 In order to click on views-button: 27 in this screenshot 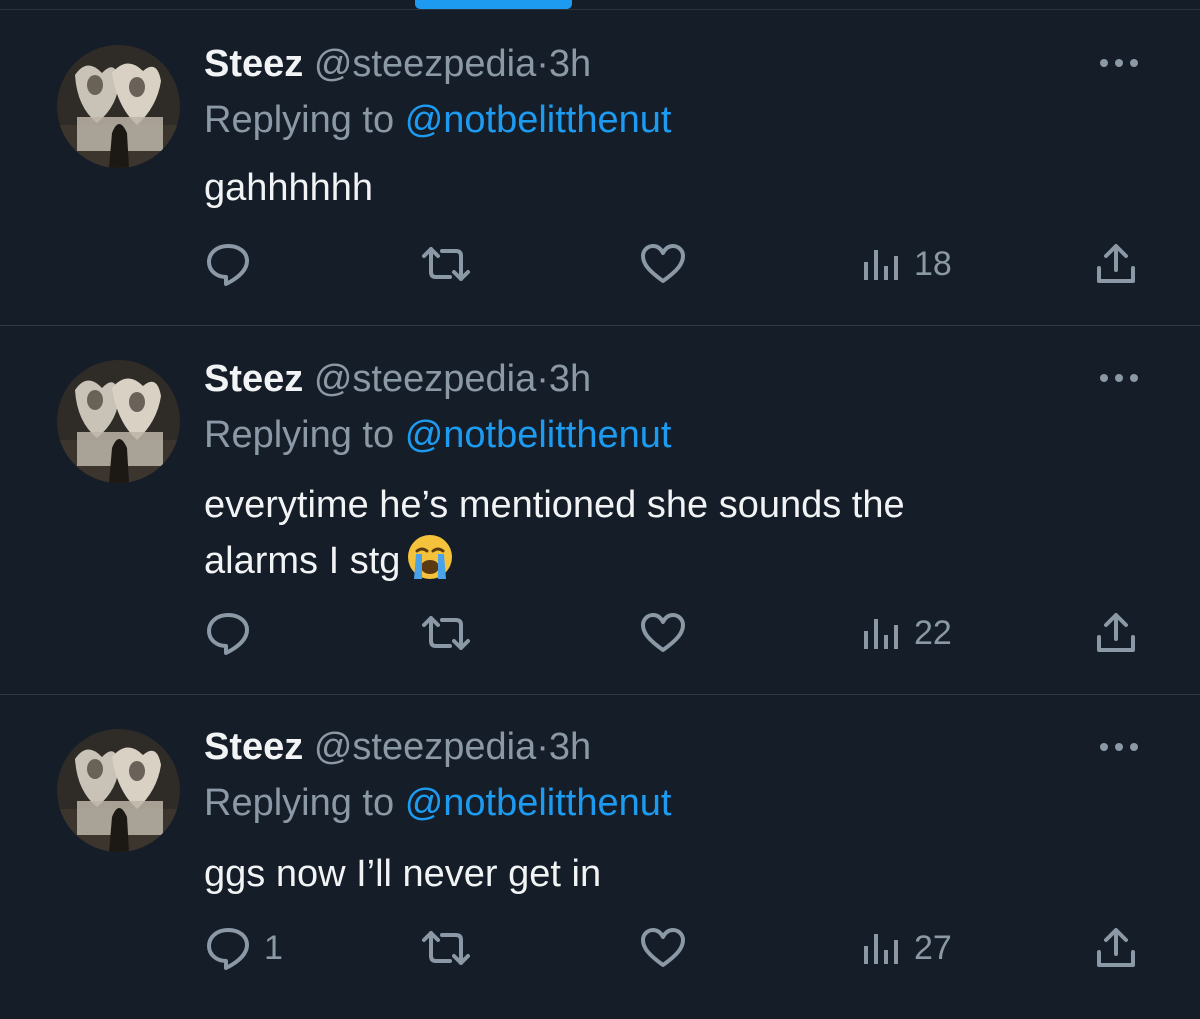, I will do `click(907, 948)`.